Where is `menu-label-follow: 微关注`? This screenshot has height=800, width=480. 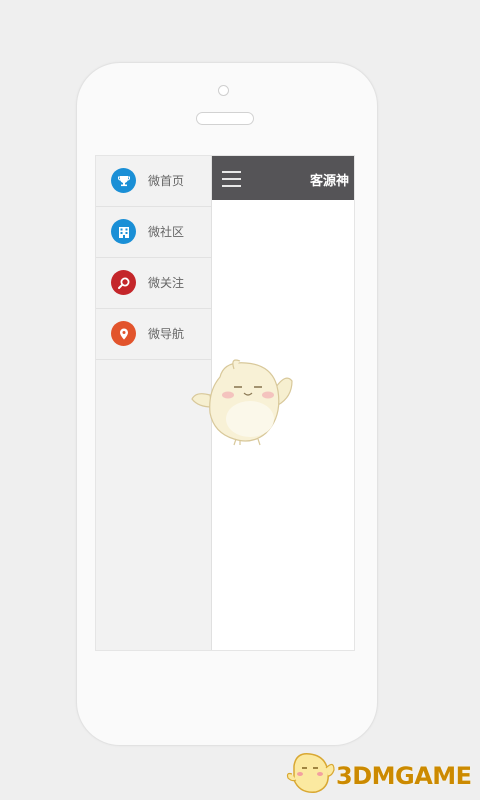
menu-label-follow: 微关注 is located at coordinates (166, 283).